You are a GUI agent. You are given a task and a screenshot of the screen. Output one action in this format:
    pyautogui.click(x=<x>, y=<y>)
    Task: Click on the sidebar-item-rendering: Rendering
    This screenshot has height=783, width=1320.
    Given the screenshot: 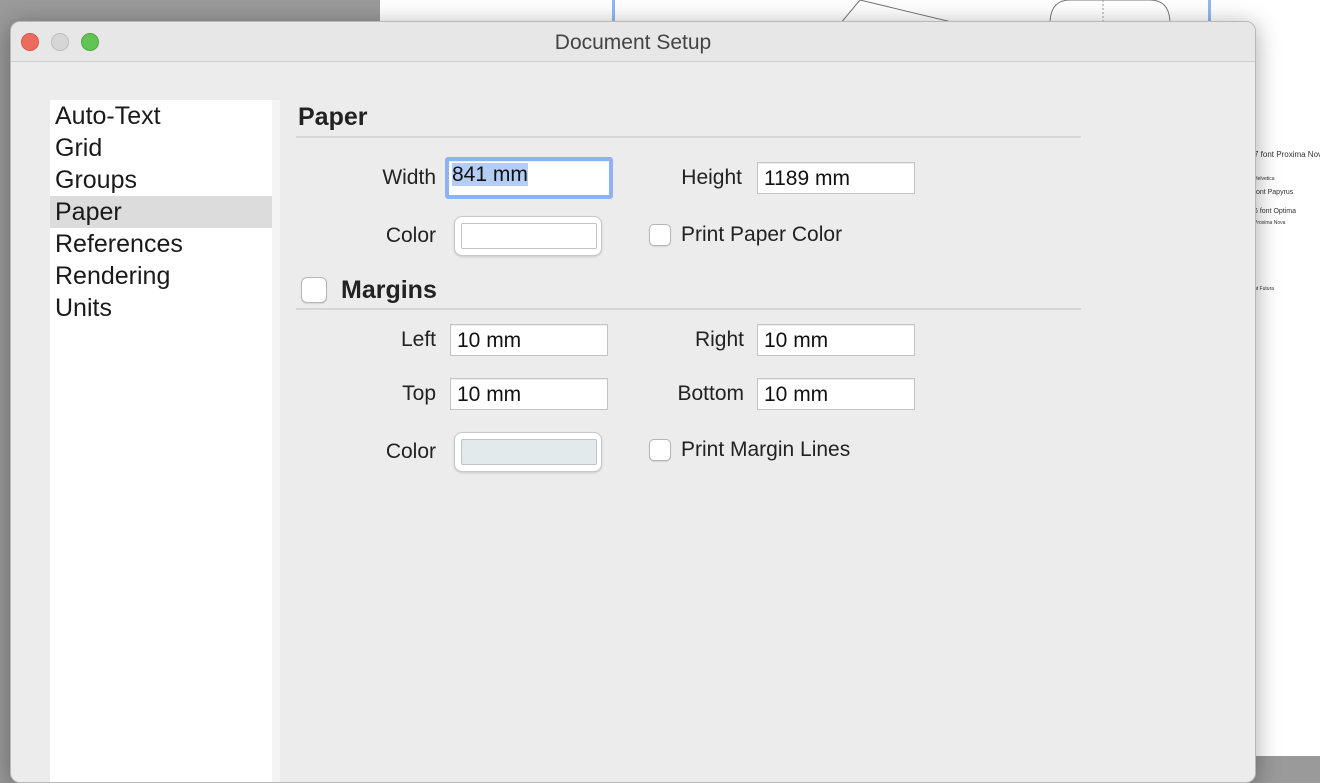 What is the action you would take?
    pyautogui.click(x=161, y=276)
    